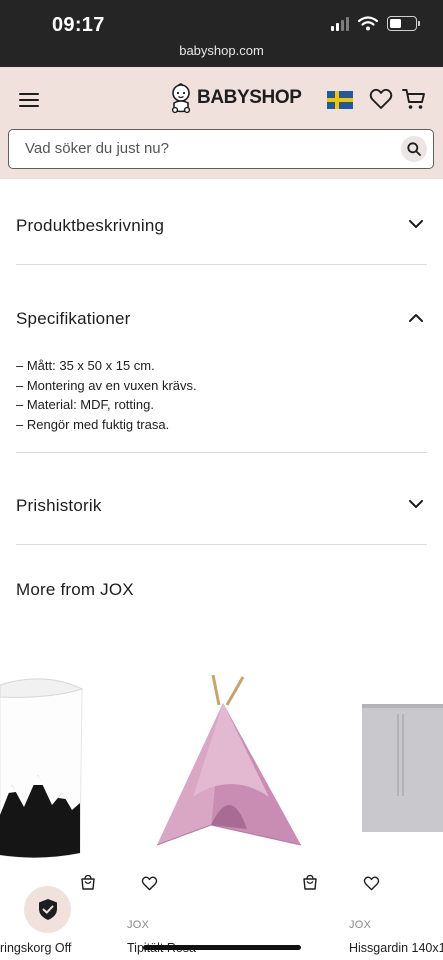  I want to click on status-bar: 09:17 babyshop.com, so click(221, 33).